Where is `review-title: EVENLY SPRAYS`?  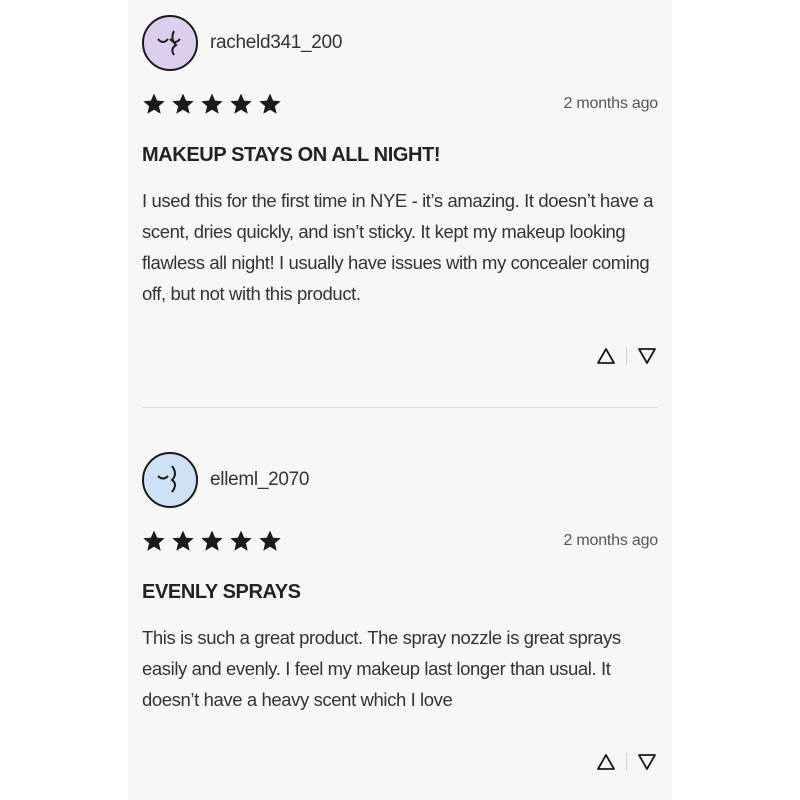 review-title: EVENLY SPRAYS is located at coordinates (221, 592).